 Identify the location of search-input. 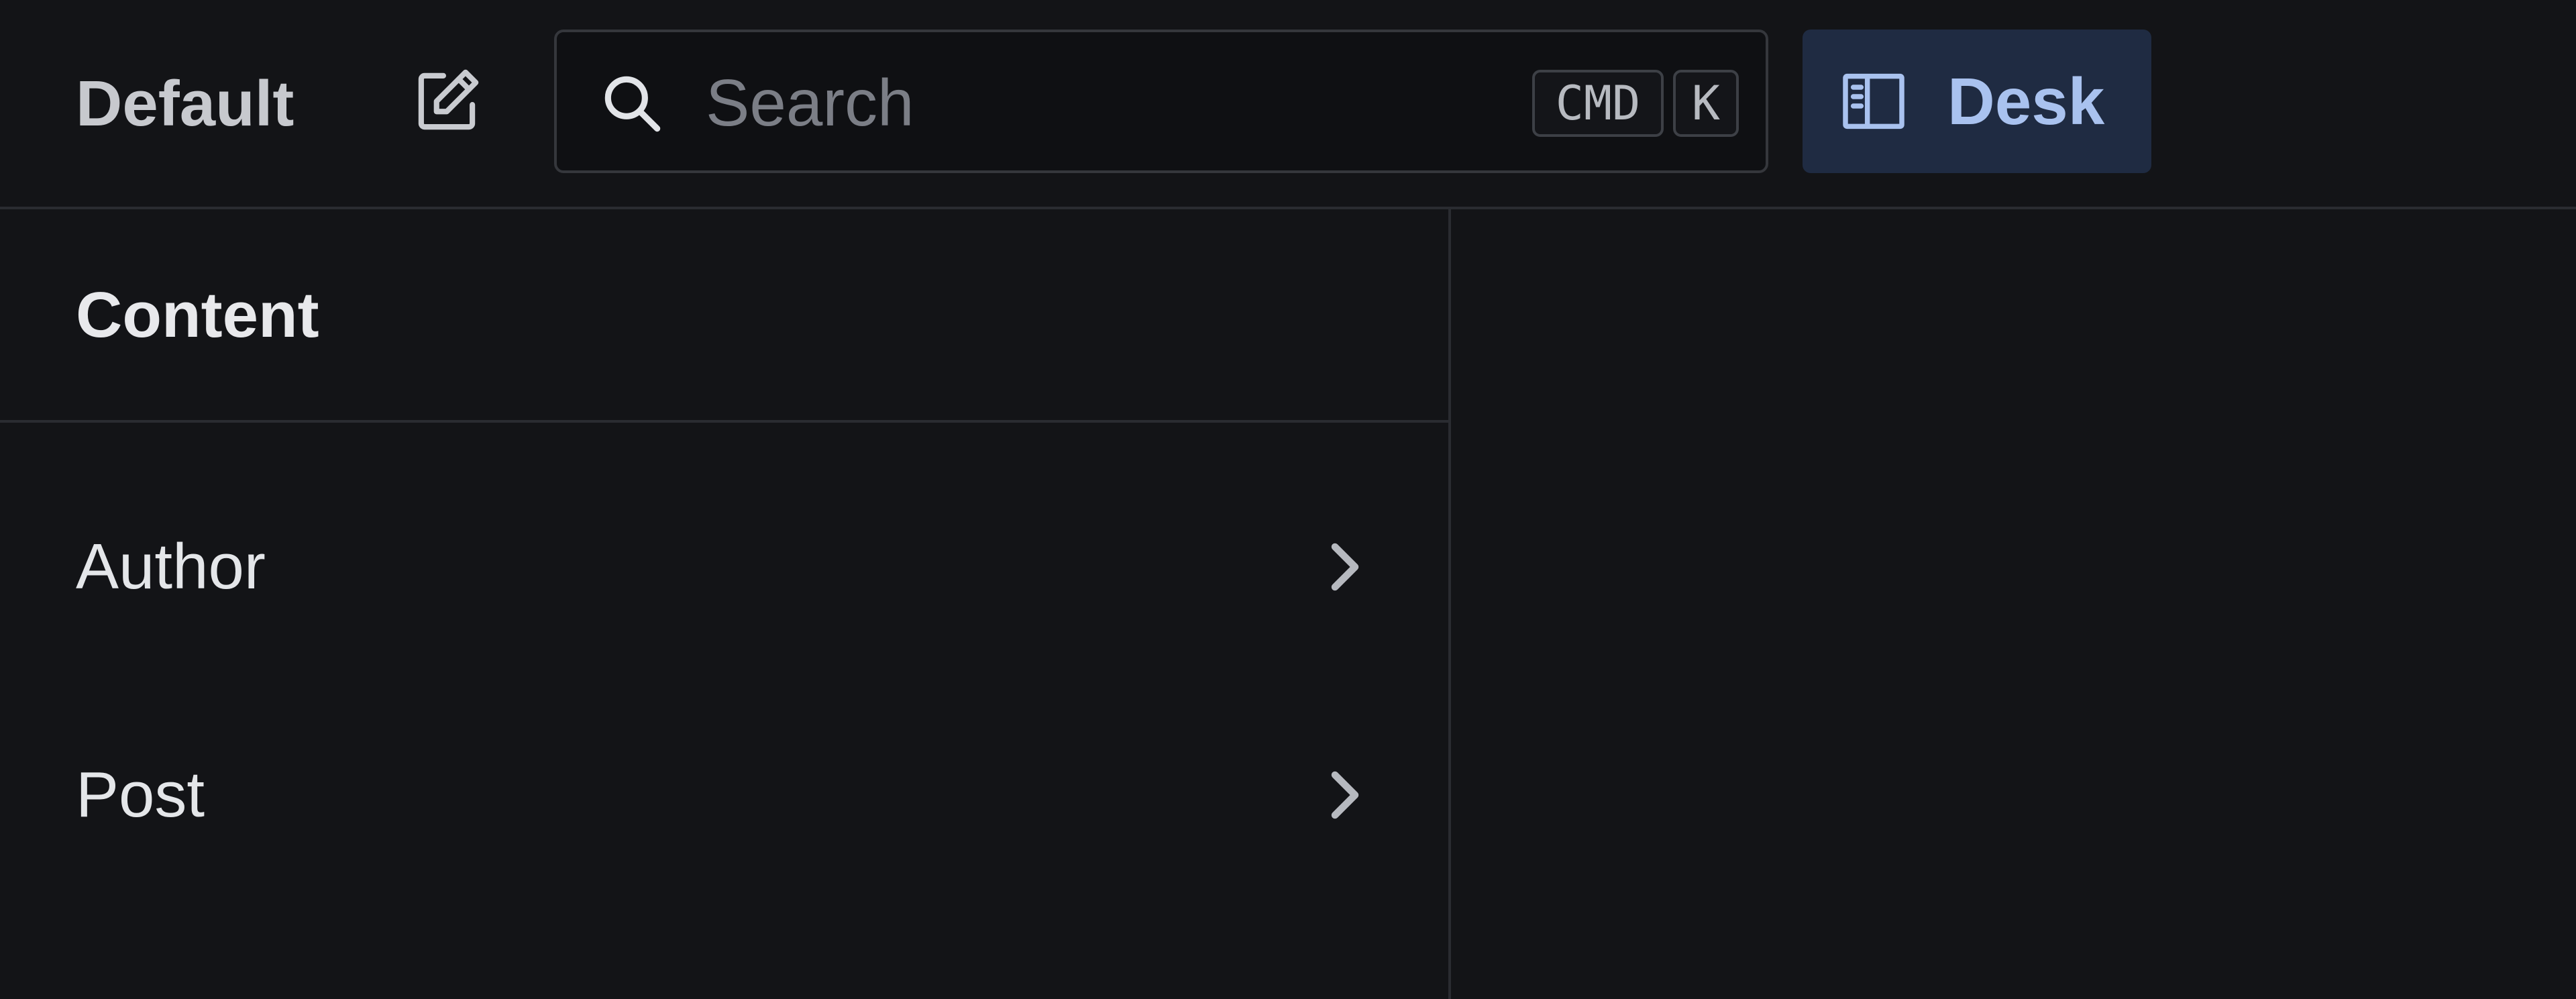
(1041, 103).